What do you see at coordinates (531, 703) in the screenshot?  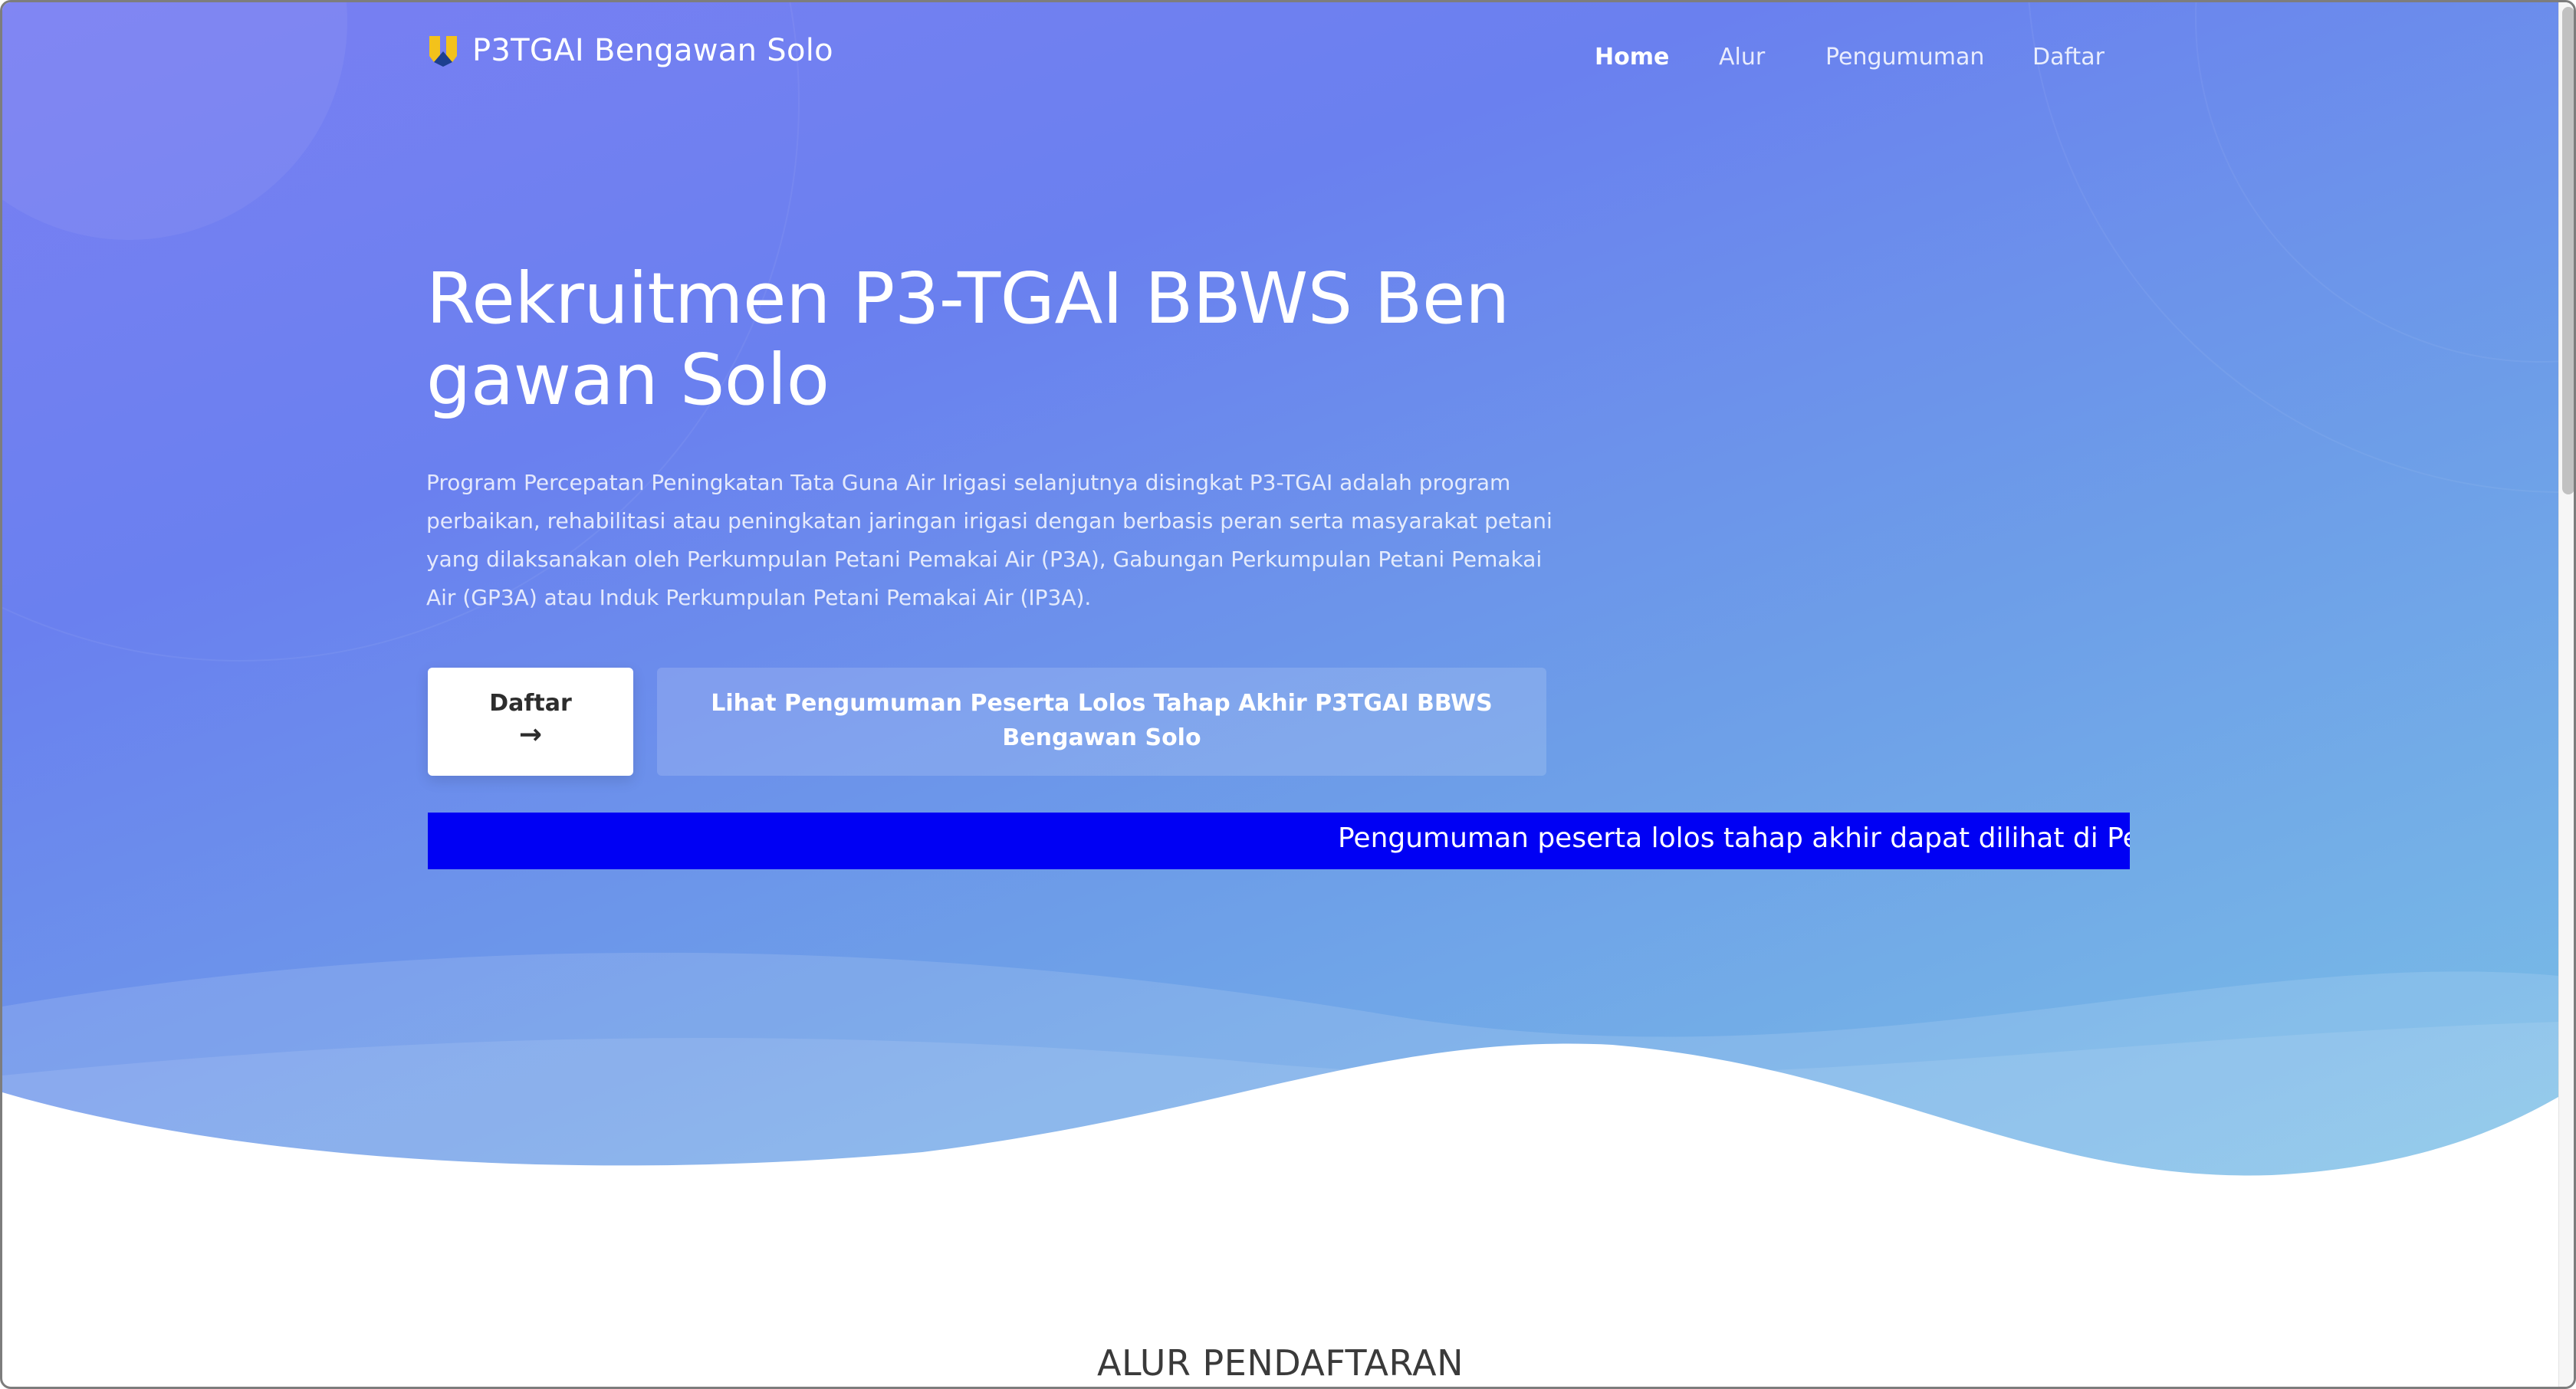 I see `daftar-button-label: Daftar` at bounding box center [531, 703].